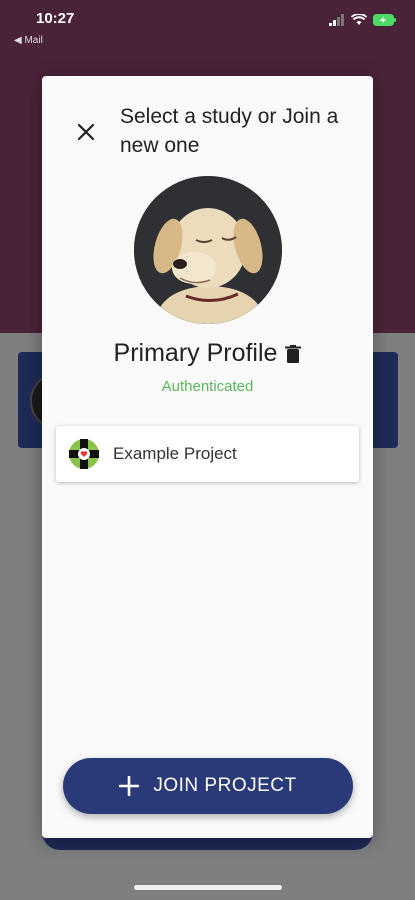 The image size is (415, 900). I want to click on wifi-icon, so click(359, 19).